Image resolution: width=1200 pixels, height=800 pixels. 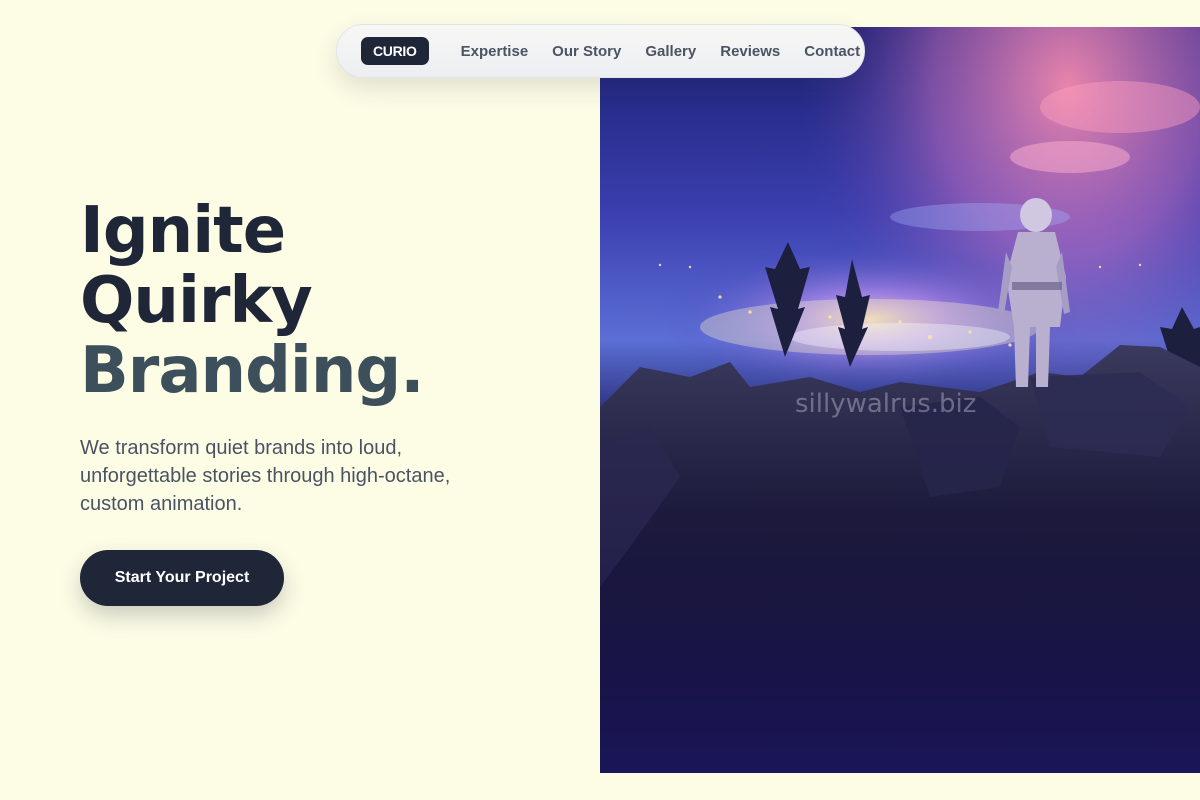 I want to click on nav-link-reviews: Reviews, so click(x=750, y=51).